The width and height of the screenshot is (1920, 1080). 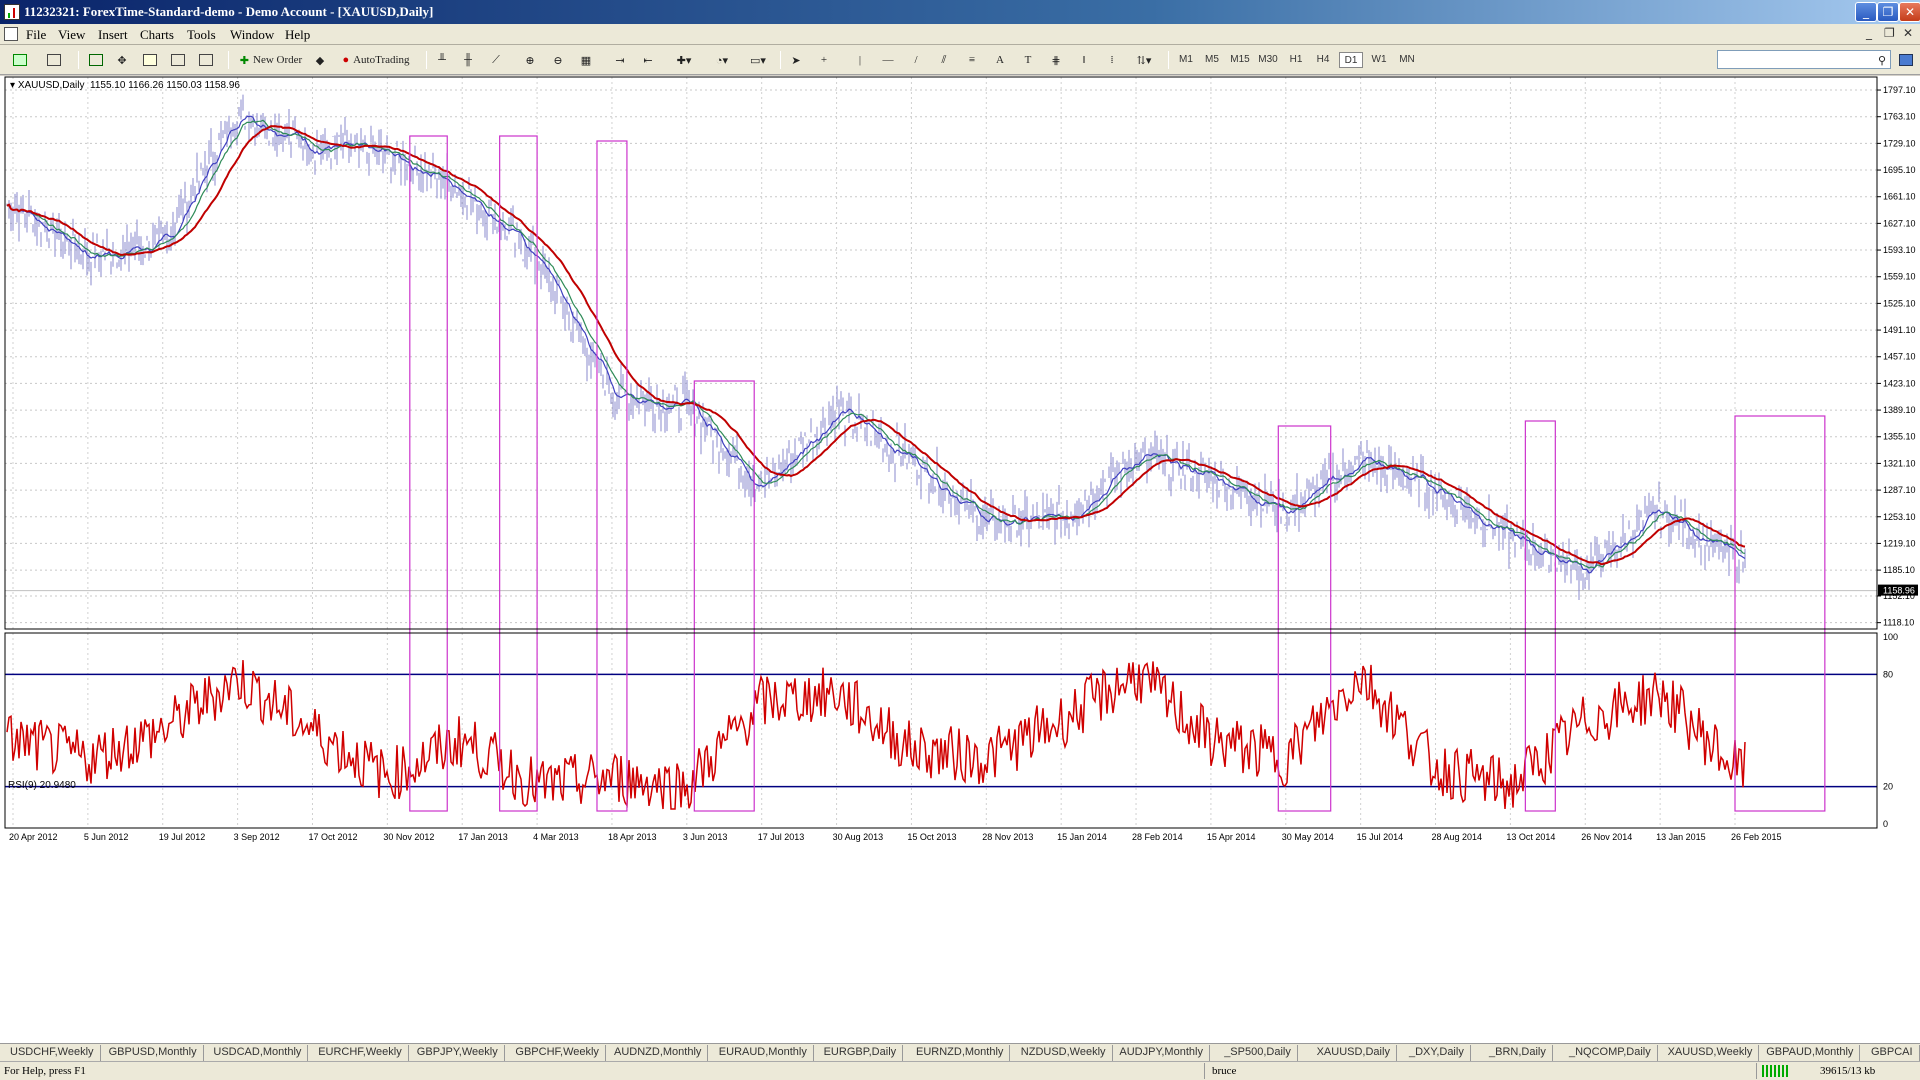 I want to click on new-chart-icon, so click(x=20, y=60).